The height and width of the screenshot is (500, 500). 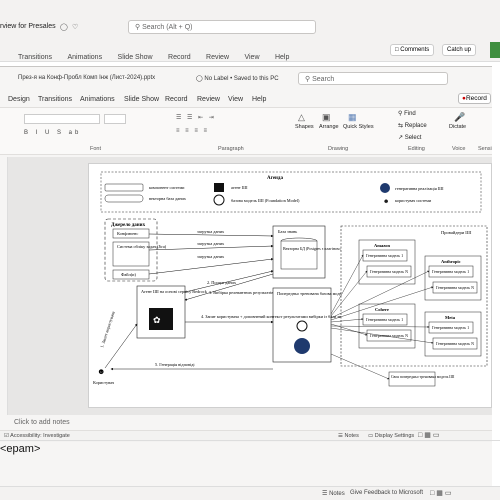 What do you see at coordinates (20, 449) in the screenshot?
I see `epam-logo: <epam>` at bounding box center [20, 449].